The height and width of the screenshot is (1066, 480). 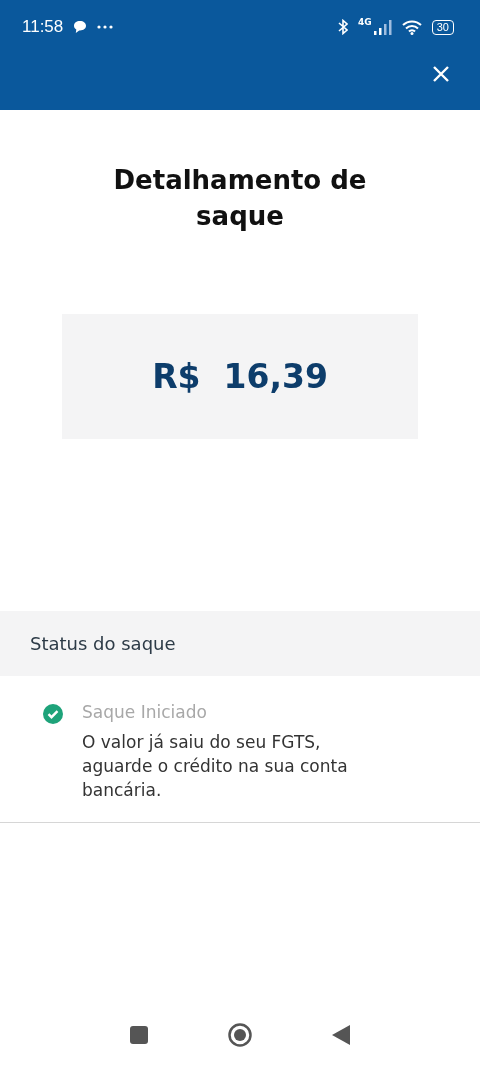 What do you see at coordinates (411, 27) in the screenshot?
I see `wifi-icon` at bounding box center [411, 27].